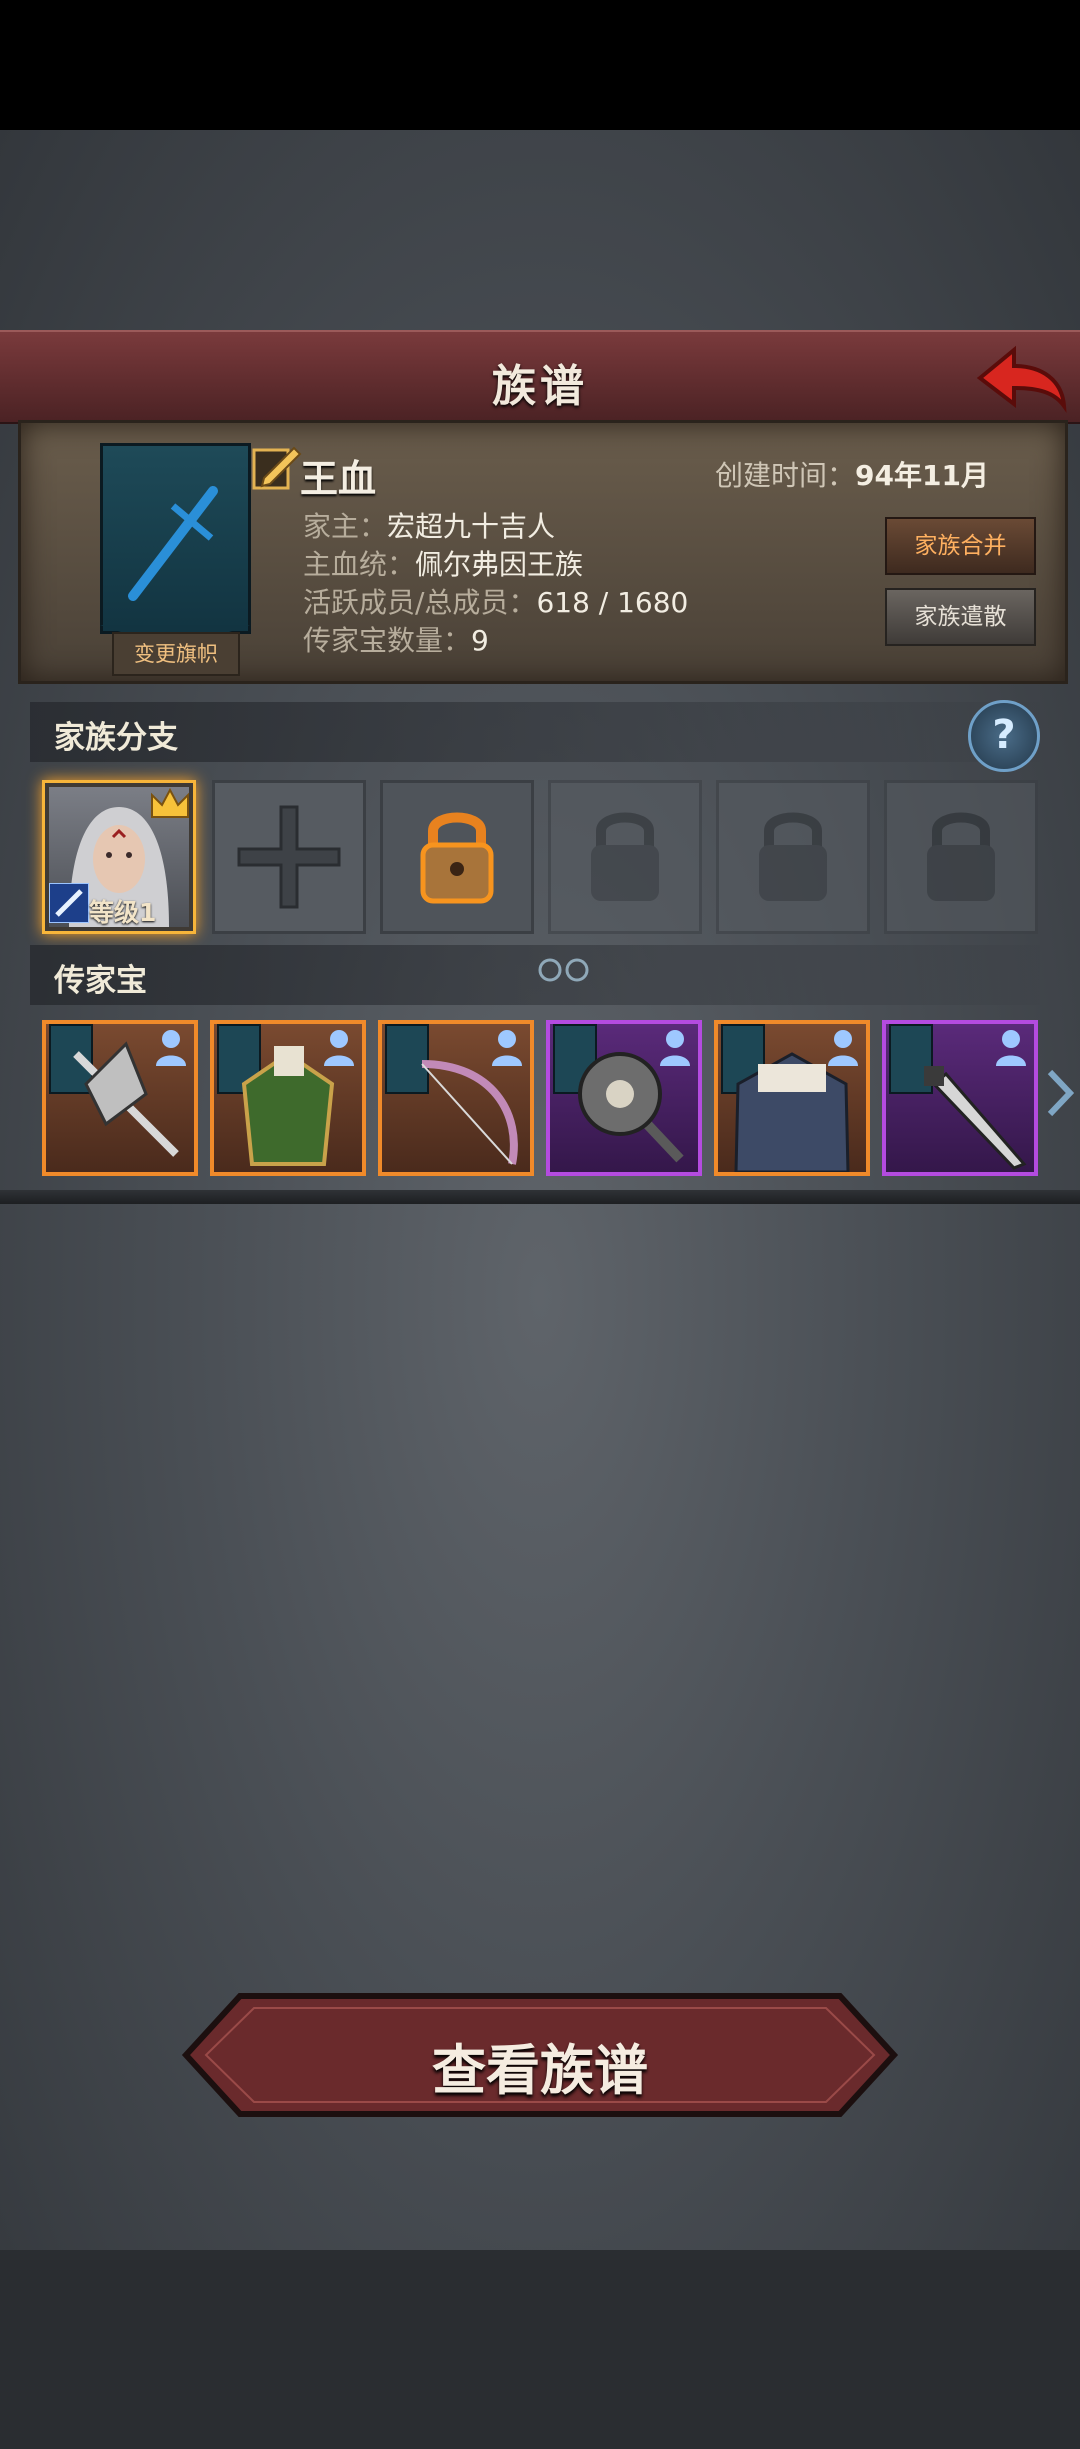 This screenshot has width=1080, height=2449. Describe the element at coordinates (540, 65) in the screenshot. I see `status-bar-area` at that location.